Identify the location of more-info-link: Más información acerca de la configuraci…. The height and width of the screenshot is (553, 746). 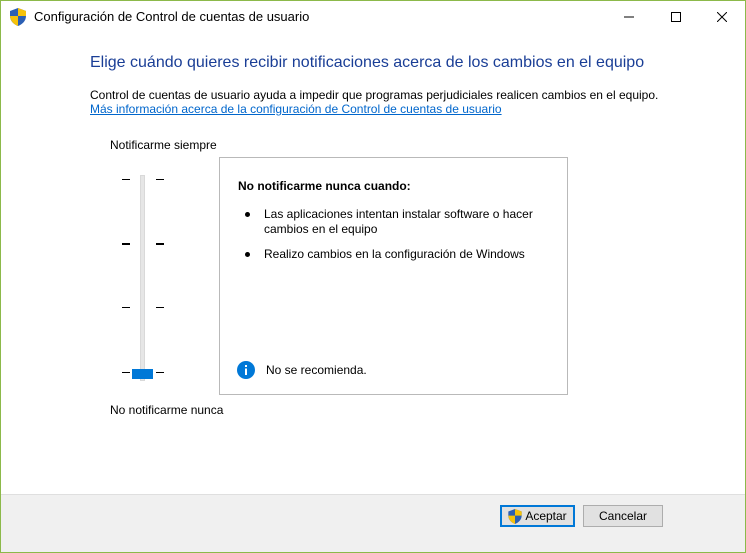
(296, 109).